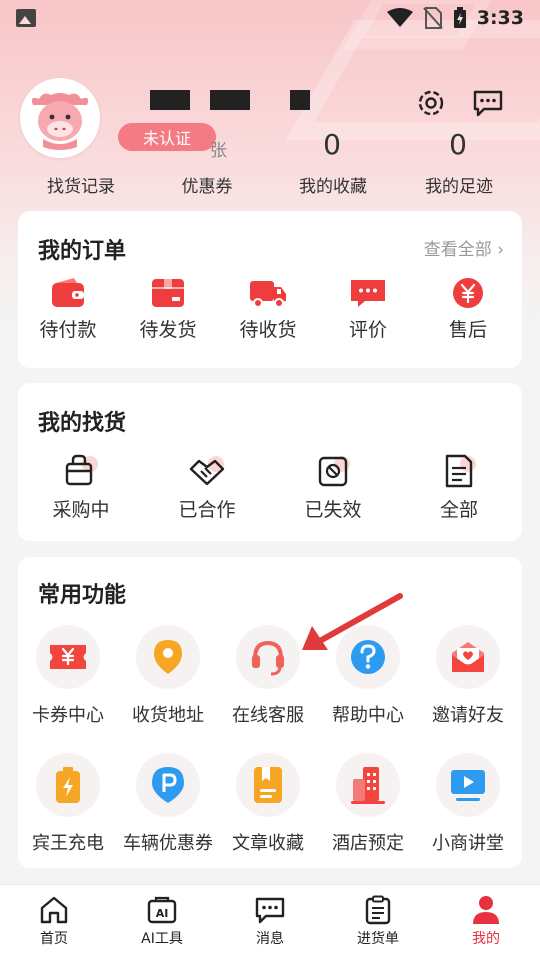  What do you see at coordinates (378, 939) in the screenshot?
I see `tab-label: 进货单` at bounding box center [378, 939].